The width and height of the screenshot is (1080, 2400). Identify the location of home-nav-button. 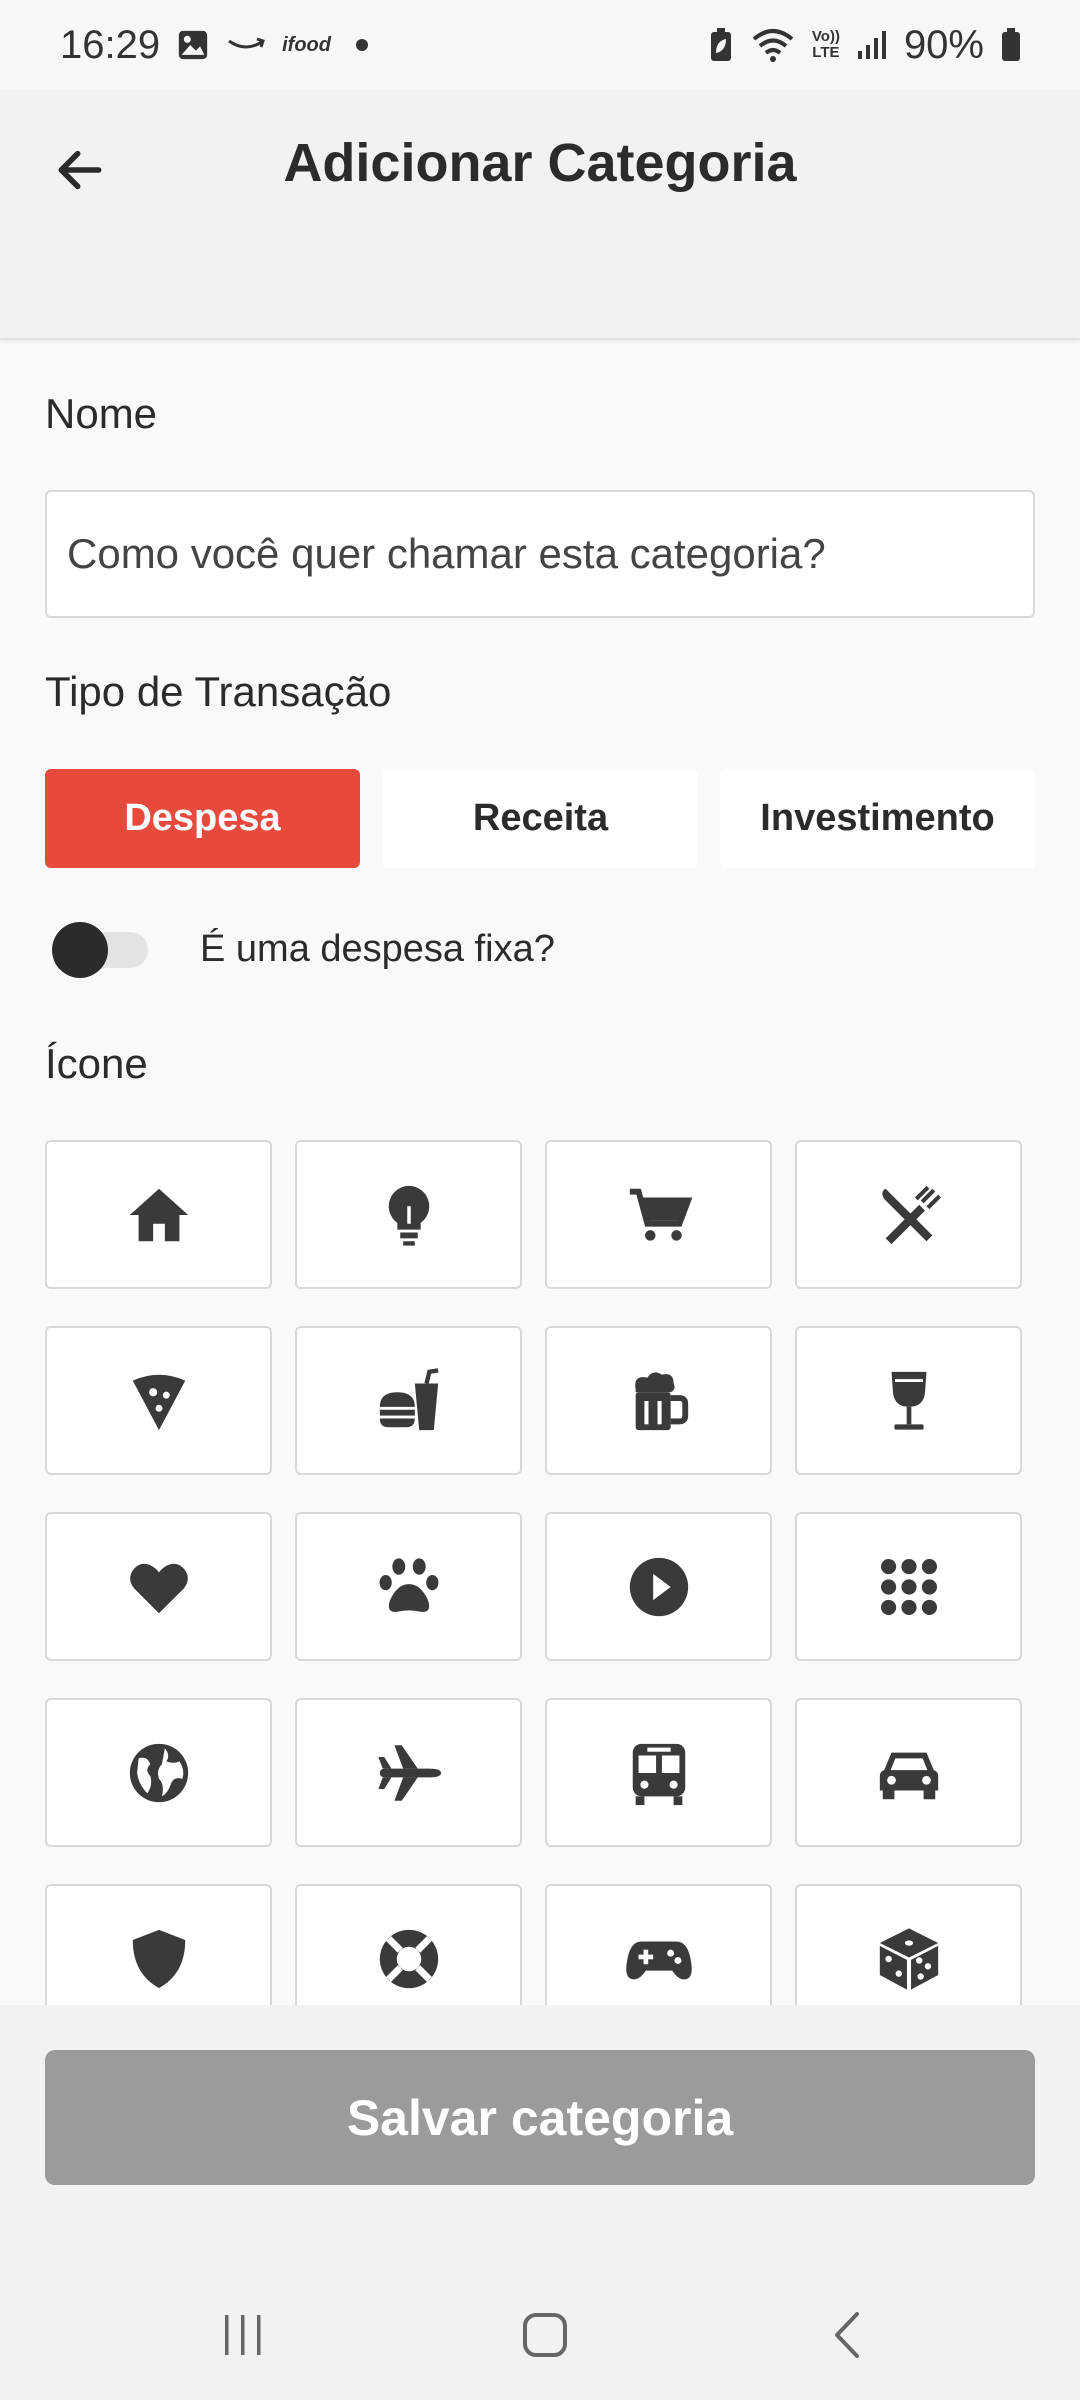
(545, 2335).